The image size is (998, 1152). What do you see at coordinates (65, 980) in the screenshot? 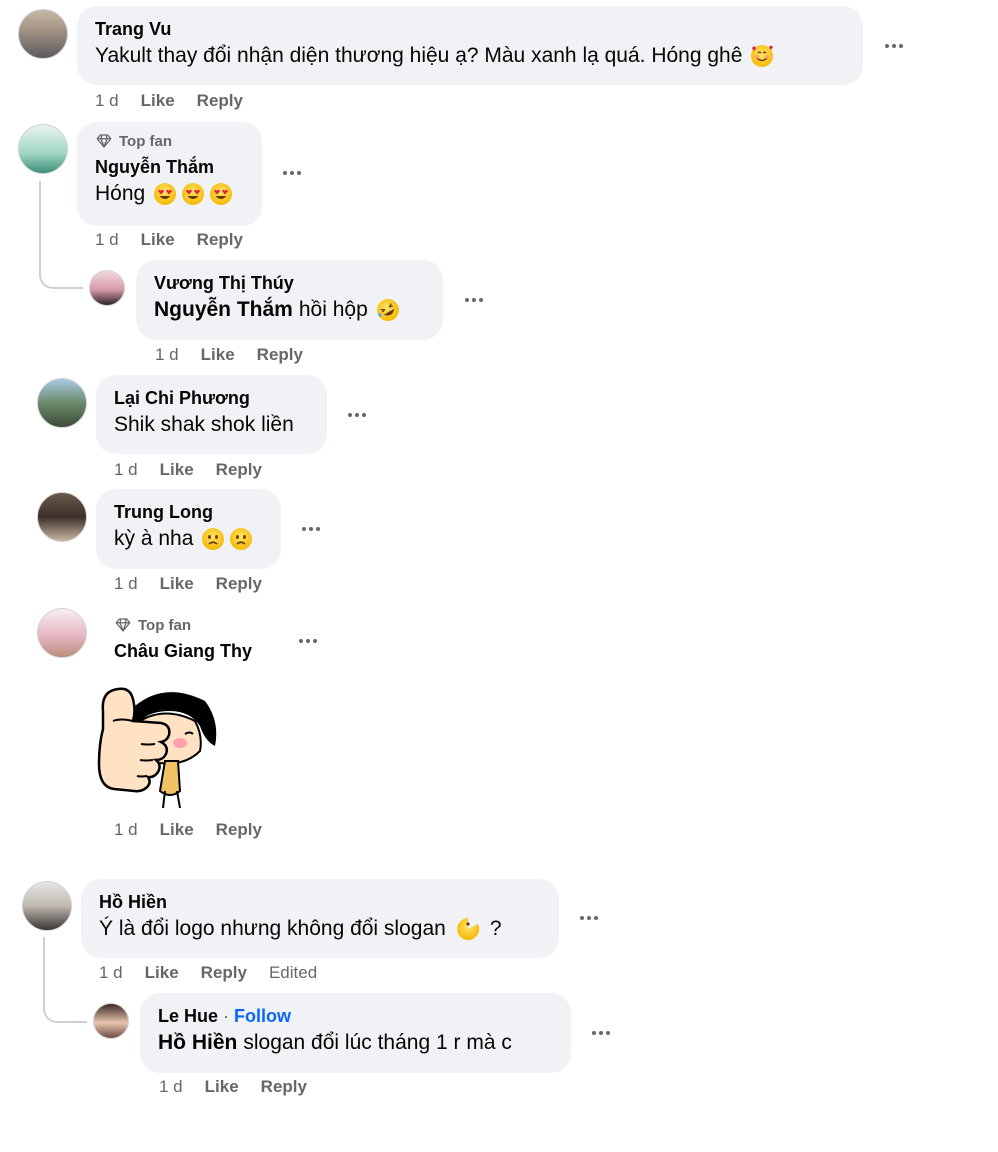
I see `thread-line` at bounding box center [65, 980].